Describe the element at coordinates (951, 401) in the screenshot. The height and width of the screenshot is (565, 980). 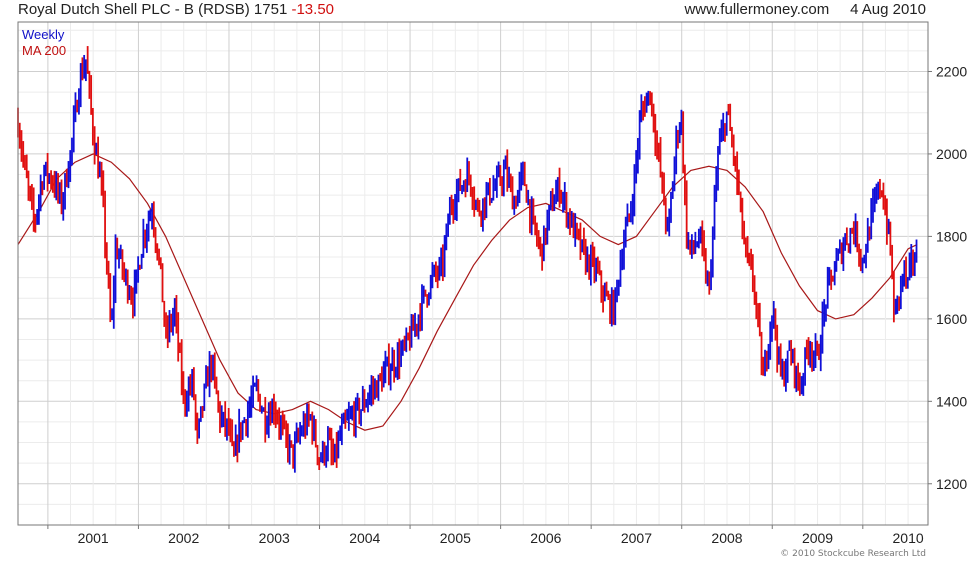
I see `y-tick-label: 1400` at that location.